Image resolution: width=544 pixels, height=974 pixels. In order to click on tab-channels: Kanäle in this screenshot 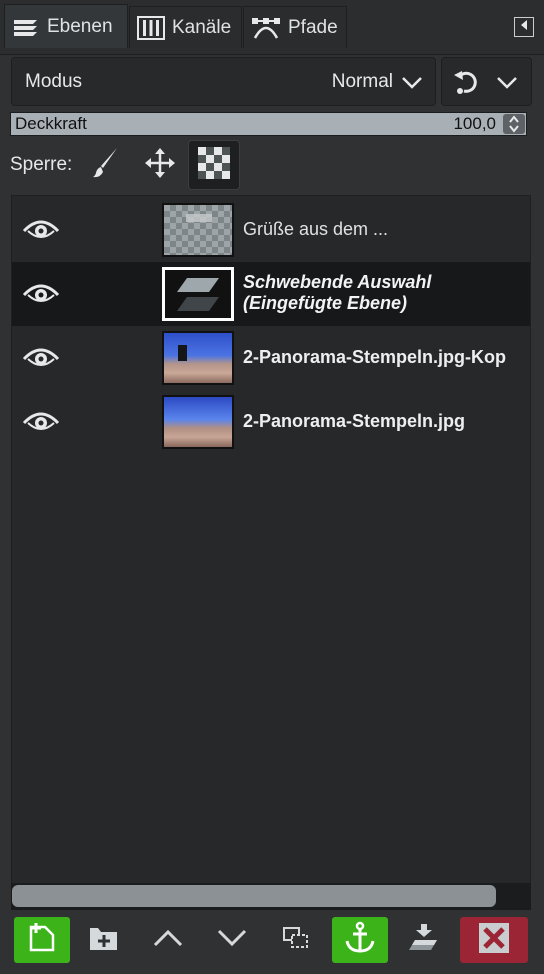, I will do `click(185, 27)`.